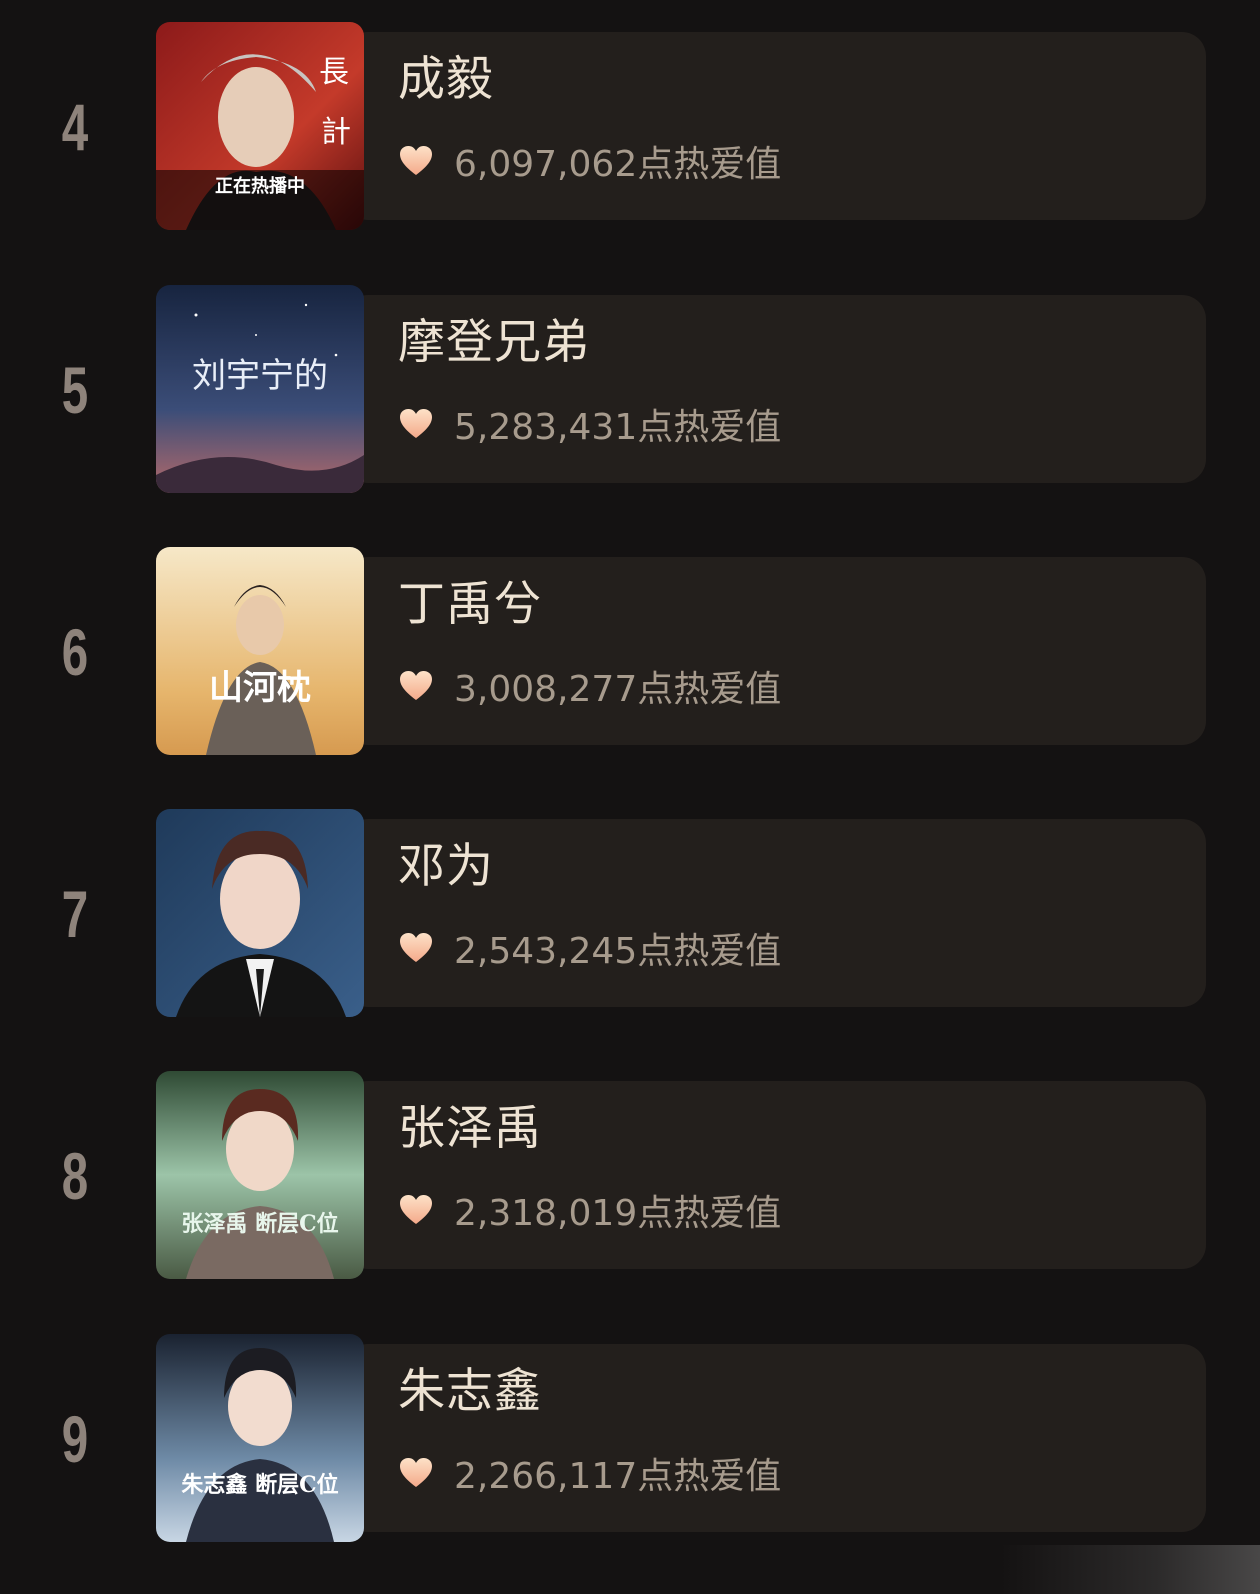  What do you see at coordinates (75, 127) in the screenshot?
I see `rank-number: 4` at bounding box center [75, 127].